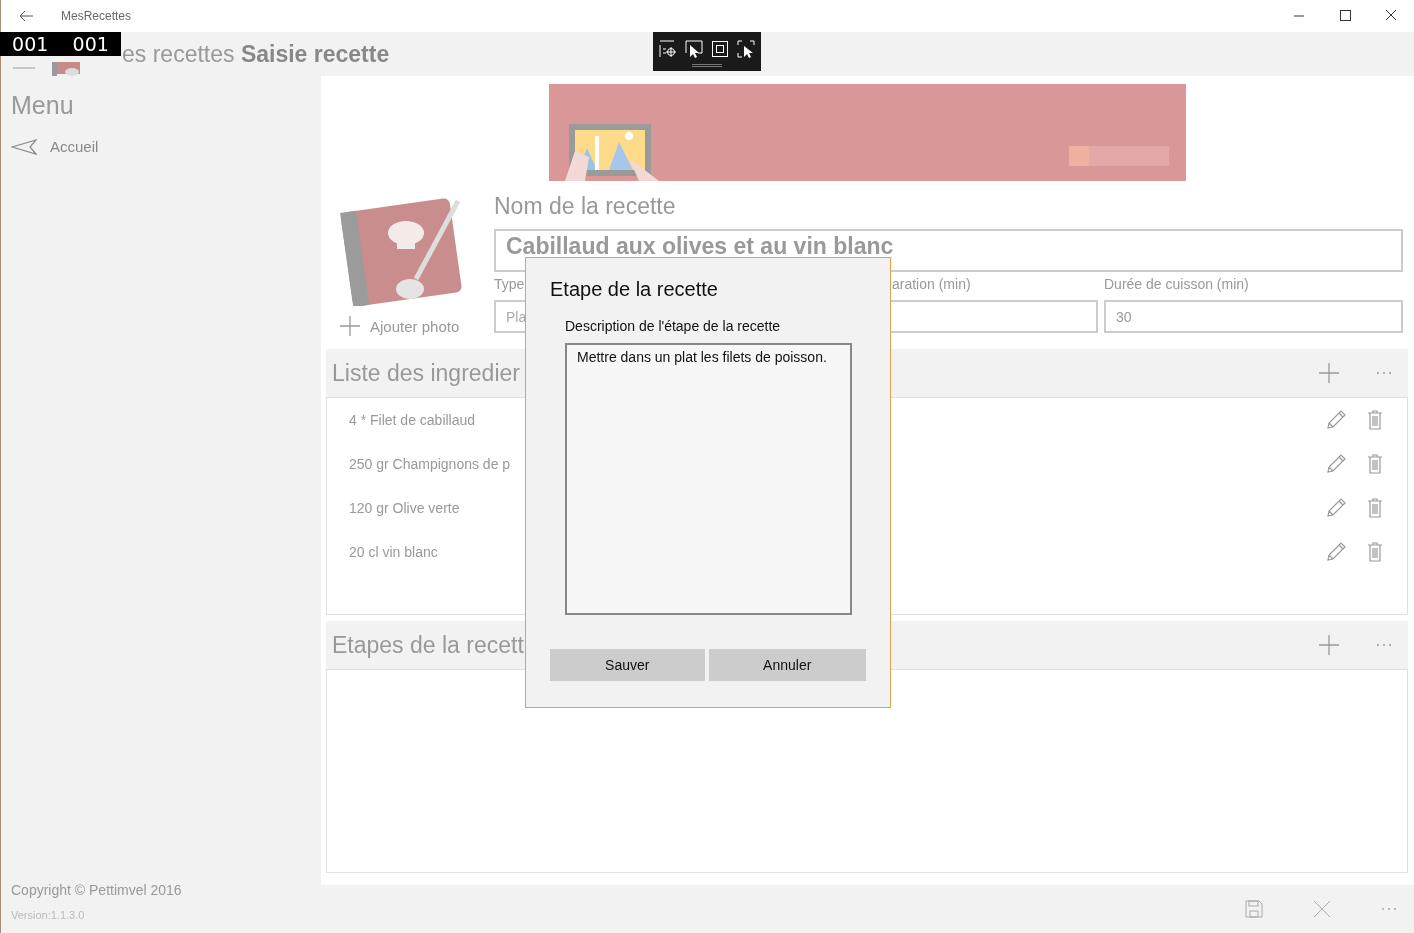  I want to click on nav-item: Accueil, so click(166, 146).